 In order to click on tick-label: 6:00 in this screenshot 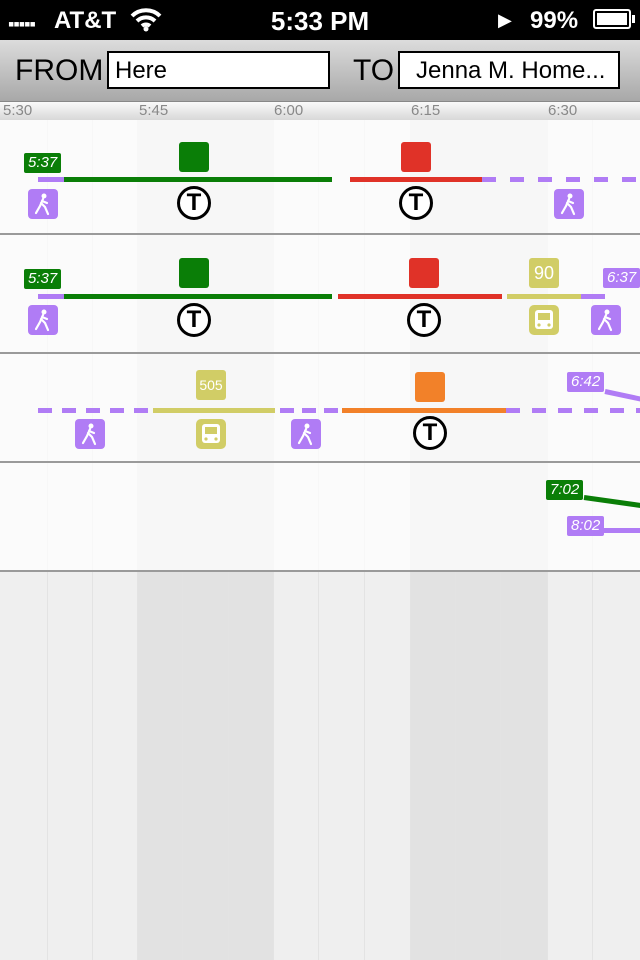, I will do `click(289, 110)`.